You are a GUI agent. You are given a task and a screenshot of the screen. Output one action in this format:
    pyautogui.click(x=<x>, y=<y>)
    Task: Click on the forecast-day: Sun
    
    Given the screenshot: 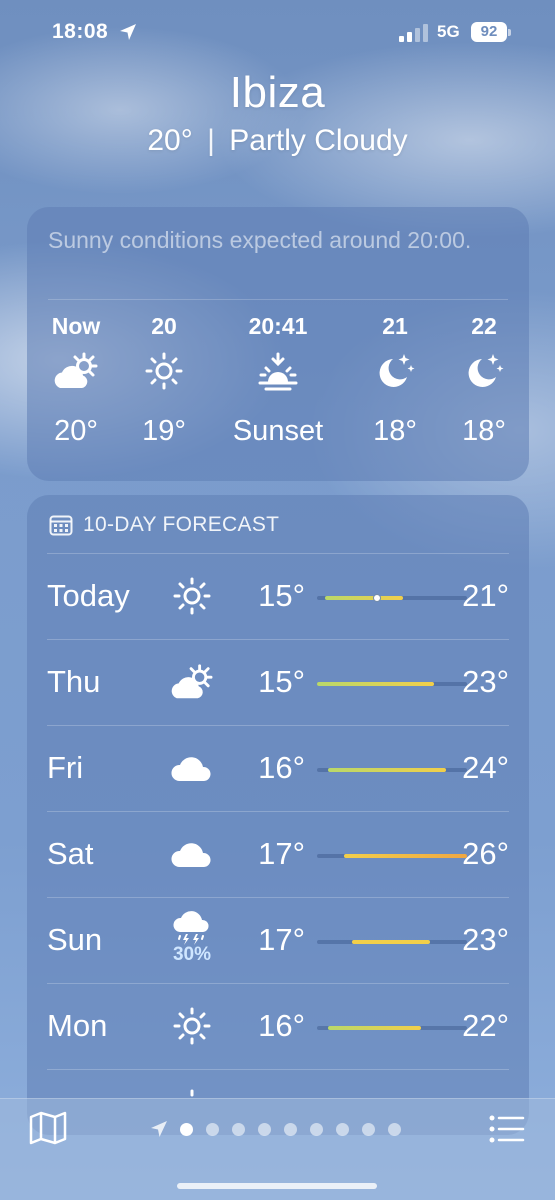 What is the action you would take?
    pyautogui.click(x=75, y=939)
    